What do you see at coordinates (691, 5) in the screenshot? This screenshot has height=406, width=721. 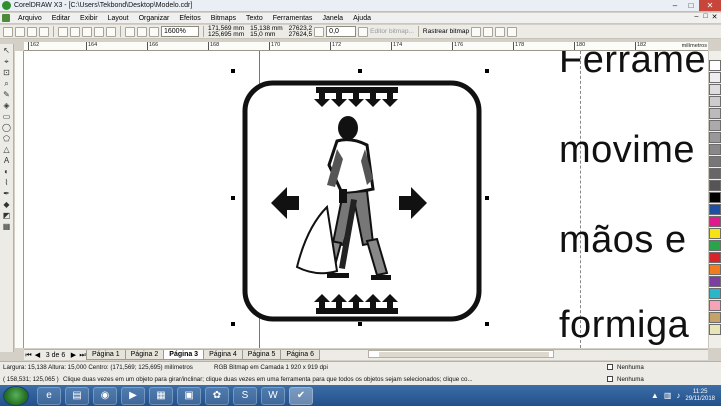 I see `maximize-button: □` at bounding box center [691, 5].